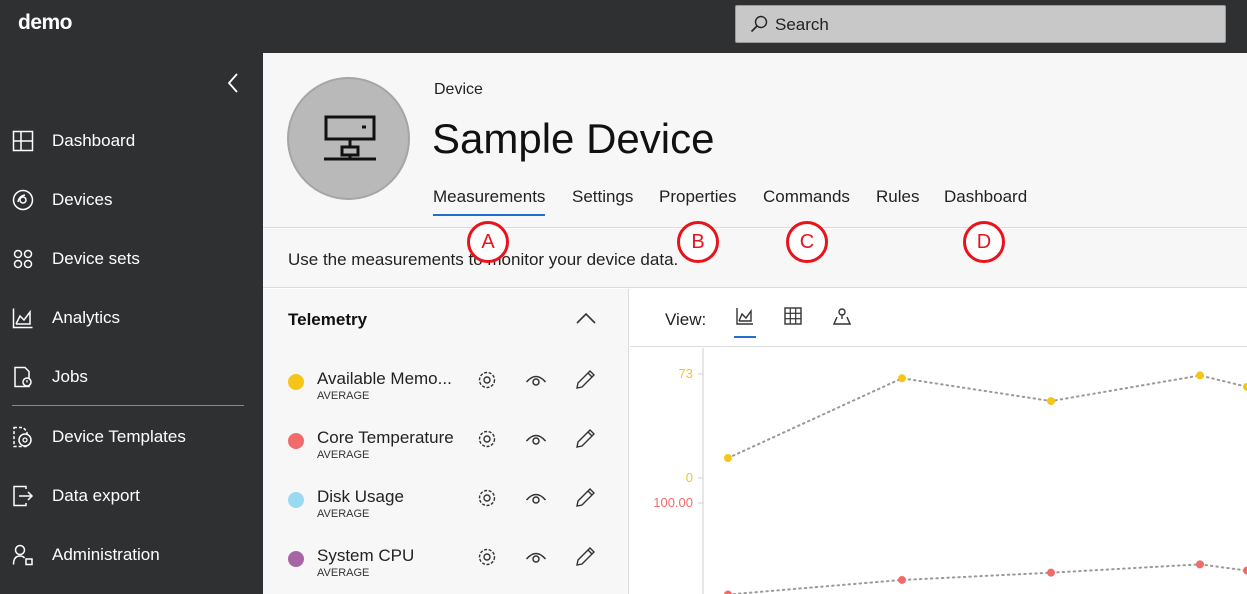  What do you see at coordinates (45, 23) in the screenshot?
I see `app-name: demo` at bounding box center [45, 23].